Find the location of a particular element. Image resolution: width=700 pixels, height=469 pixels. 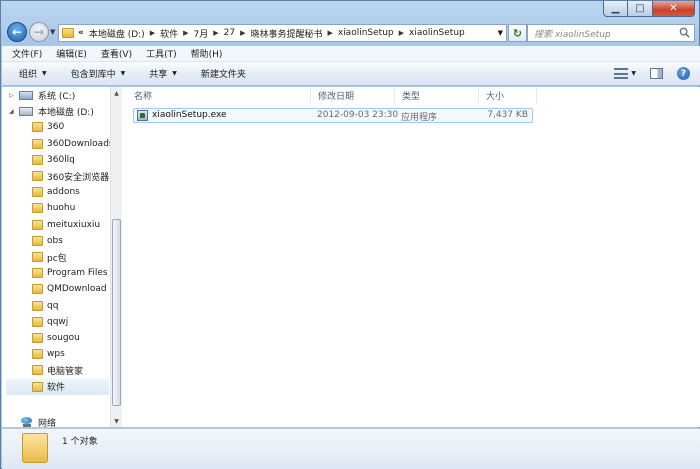

tree-item: qq is located at coordinates (30, 306).